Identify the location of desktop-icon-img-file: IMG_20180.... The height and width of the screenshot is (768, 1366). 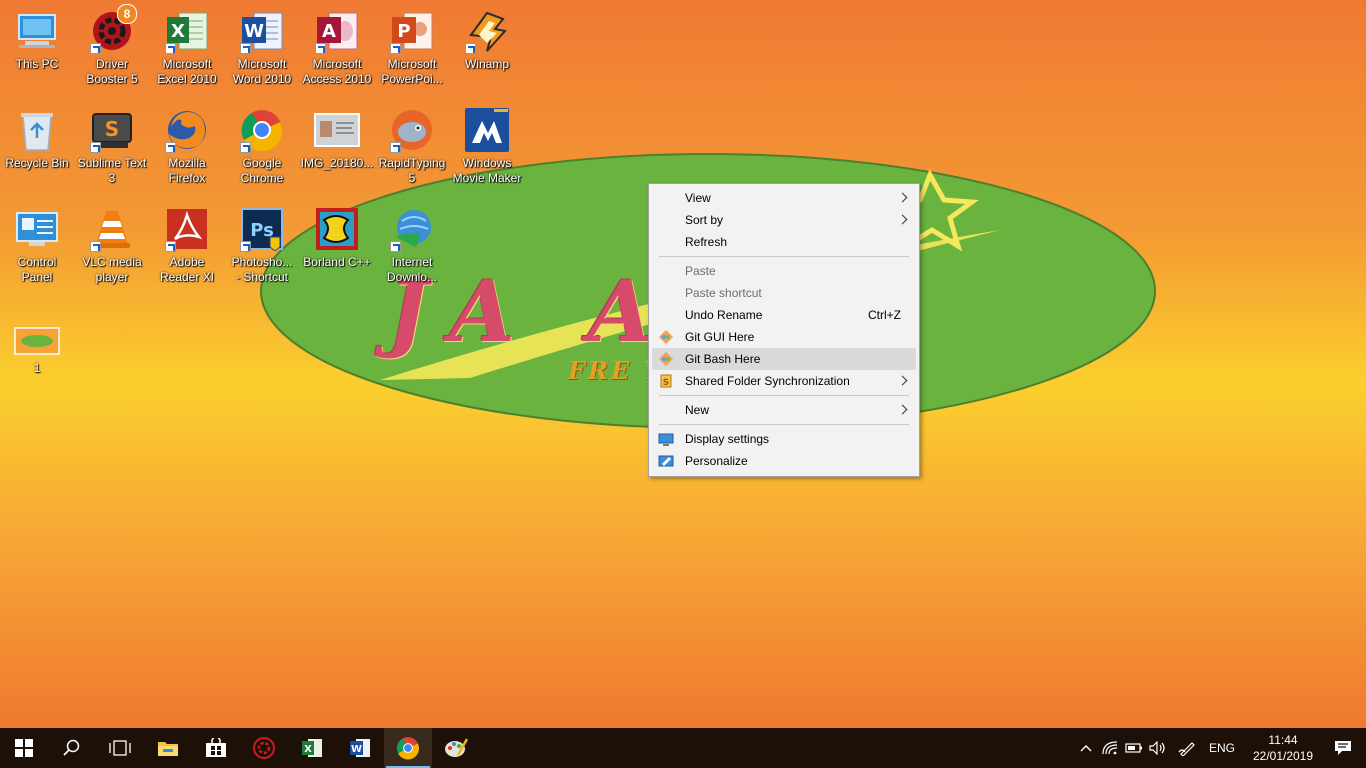
(337, 147).